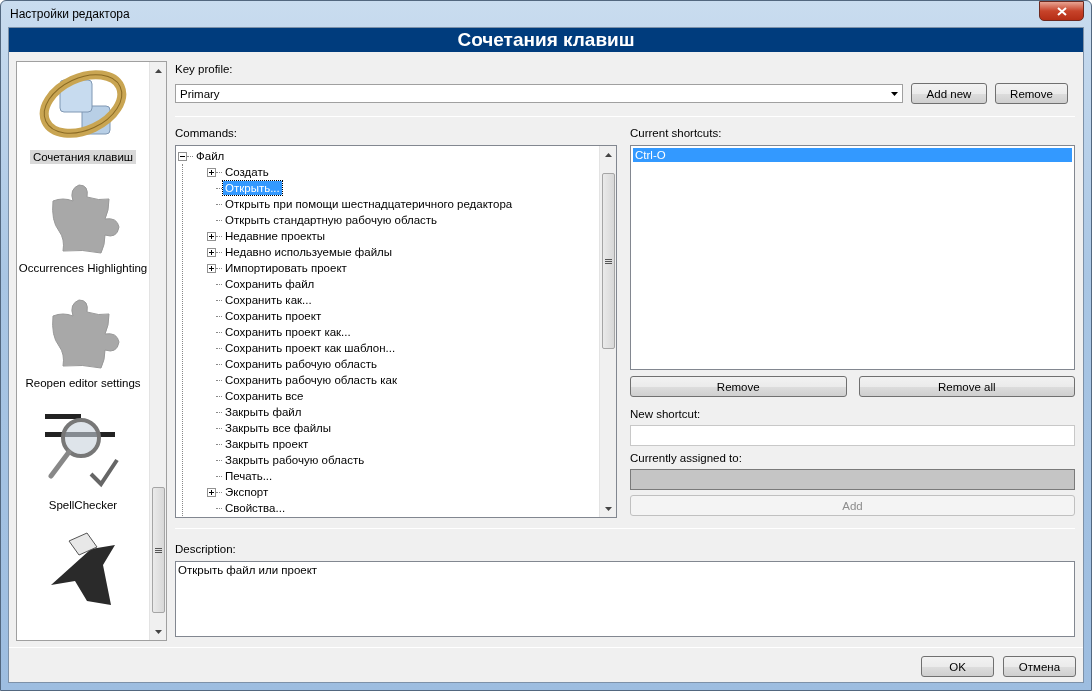 The image size is (1092, 691). Describe the element at coordinates (206, 134) in the screenshot. I see `field-label: Commands:` at that location.